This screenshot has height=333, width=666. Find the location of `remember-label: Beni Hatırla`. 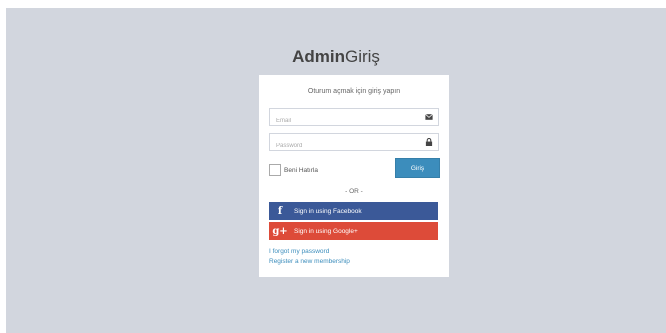

remember-label: Beni Hatırla is located at coordinates (301, 170).